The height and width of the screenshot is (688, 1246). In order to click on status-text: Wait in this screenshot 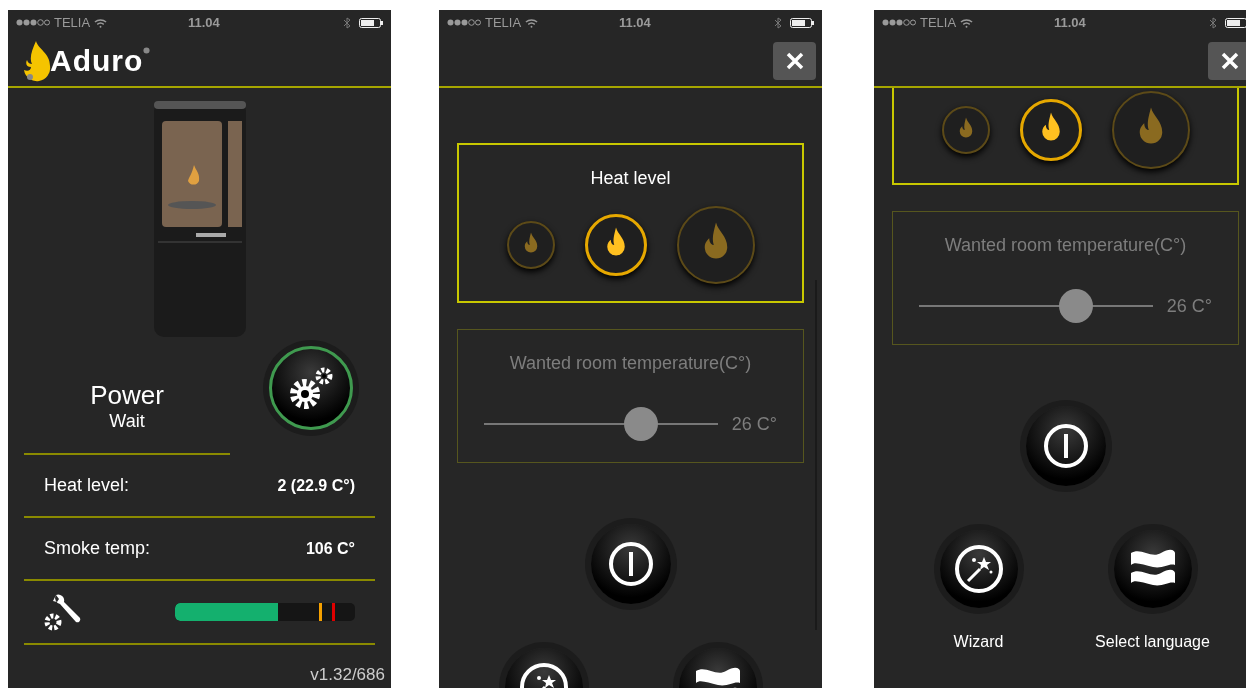, I will do `click(127, 420)`.